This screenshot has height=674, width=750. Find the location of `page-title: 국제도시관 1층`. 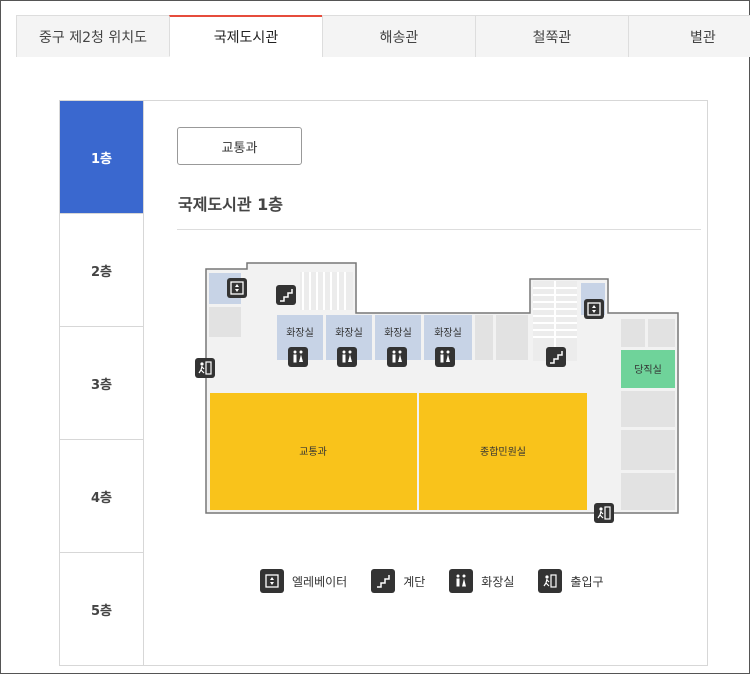

page-title: 국제도시관 1층 is located at coordinates (231, 204).